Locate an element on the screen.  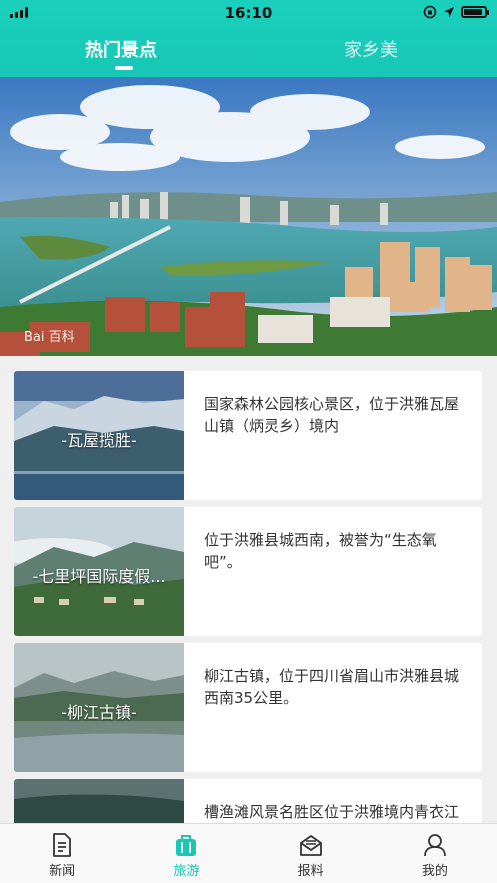
nav-travel: 旅游 is located at coordinates (186, 853).